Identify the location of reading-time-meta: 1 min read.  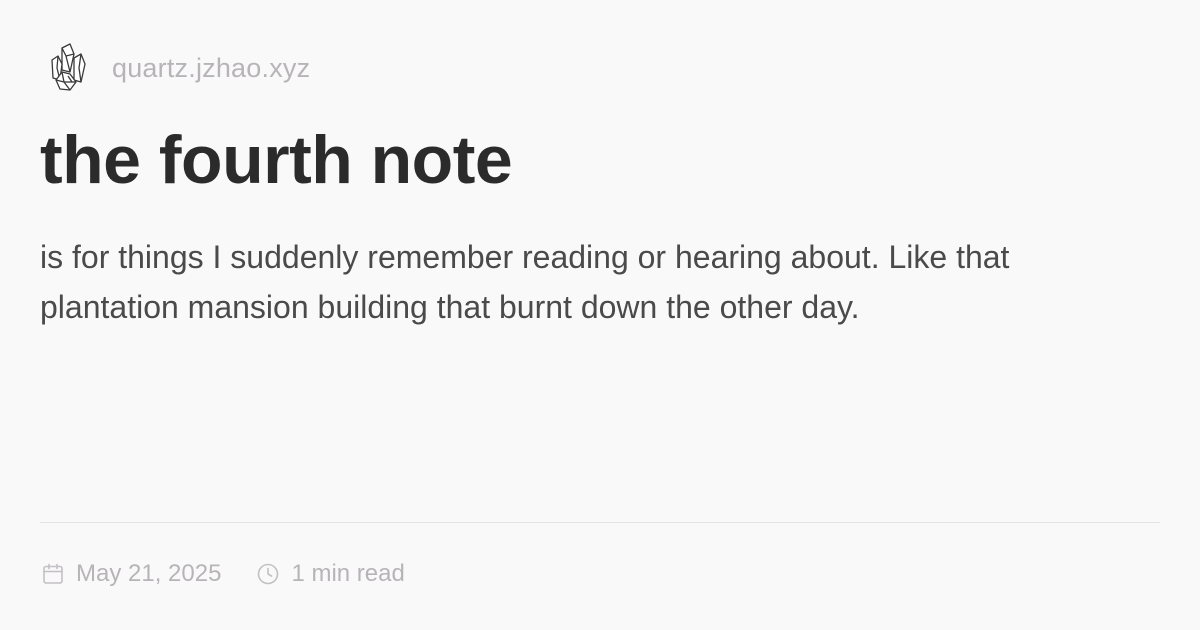
(330, 574).